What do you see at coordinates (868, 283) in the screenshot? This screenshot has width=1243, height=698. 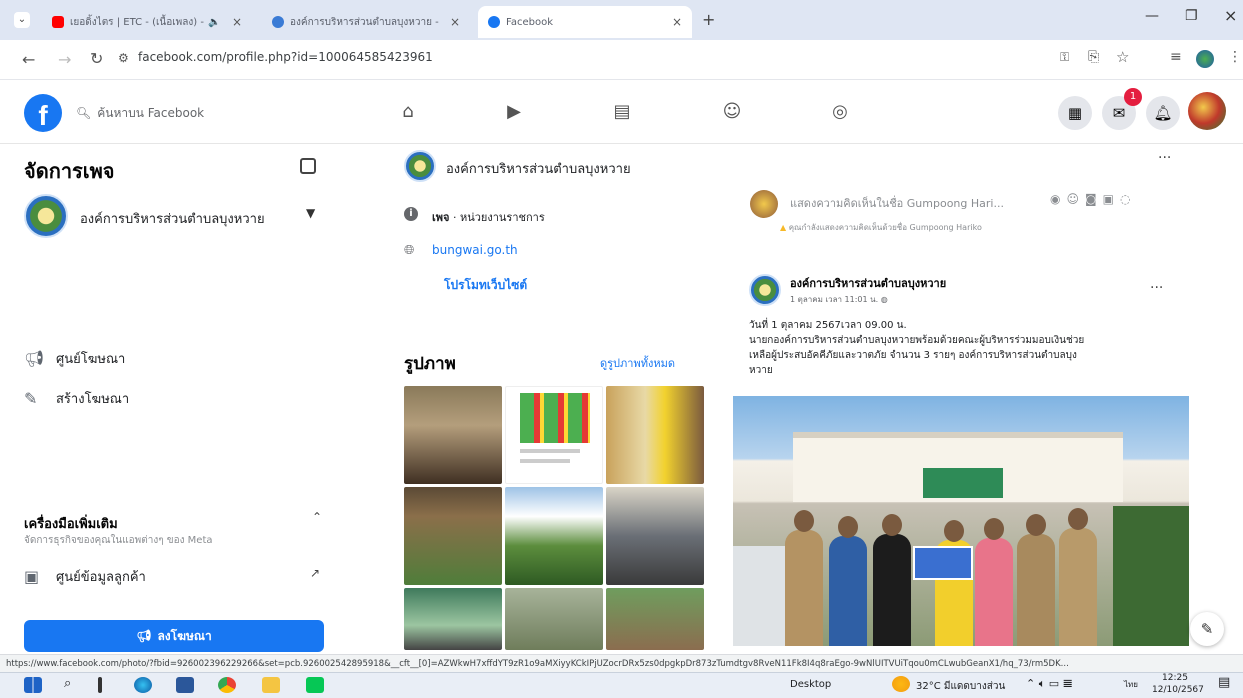 I see `post-author: องค์การบริหารส่วนตำบลบุงหวาย` at bounding box center [868, 283].